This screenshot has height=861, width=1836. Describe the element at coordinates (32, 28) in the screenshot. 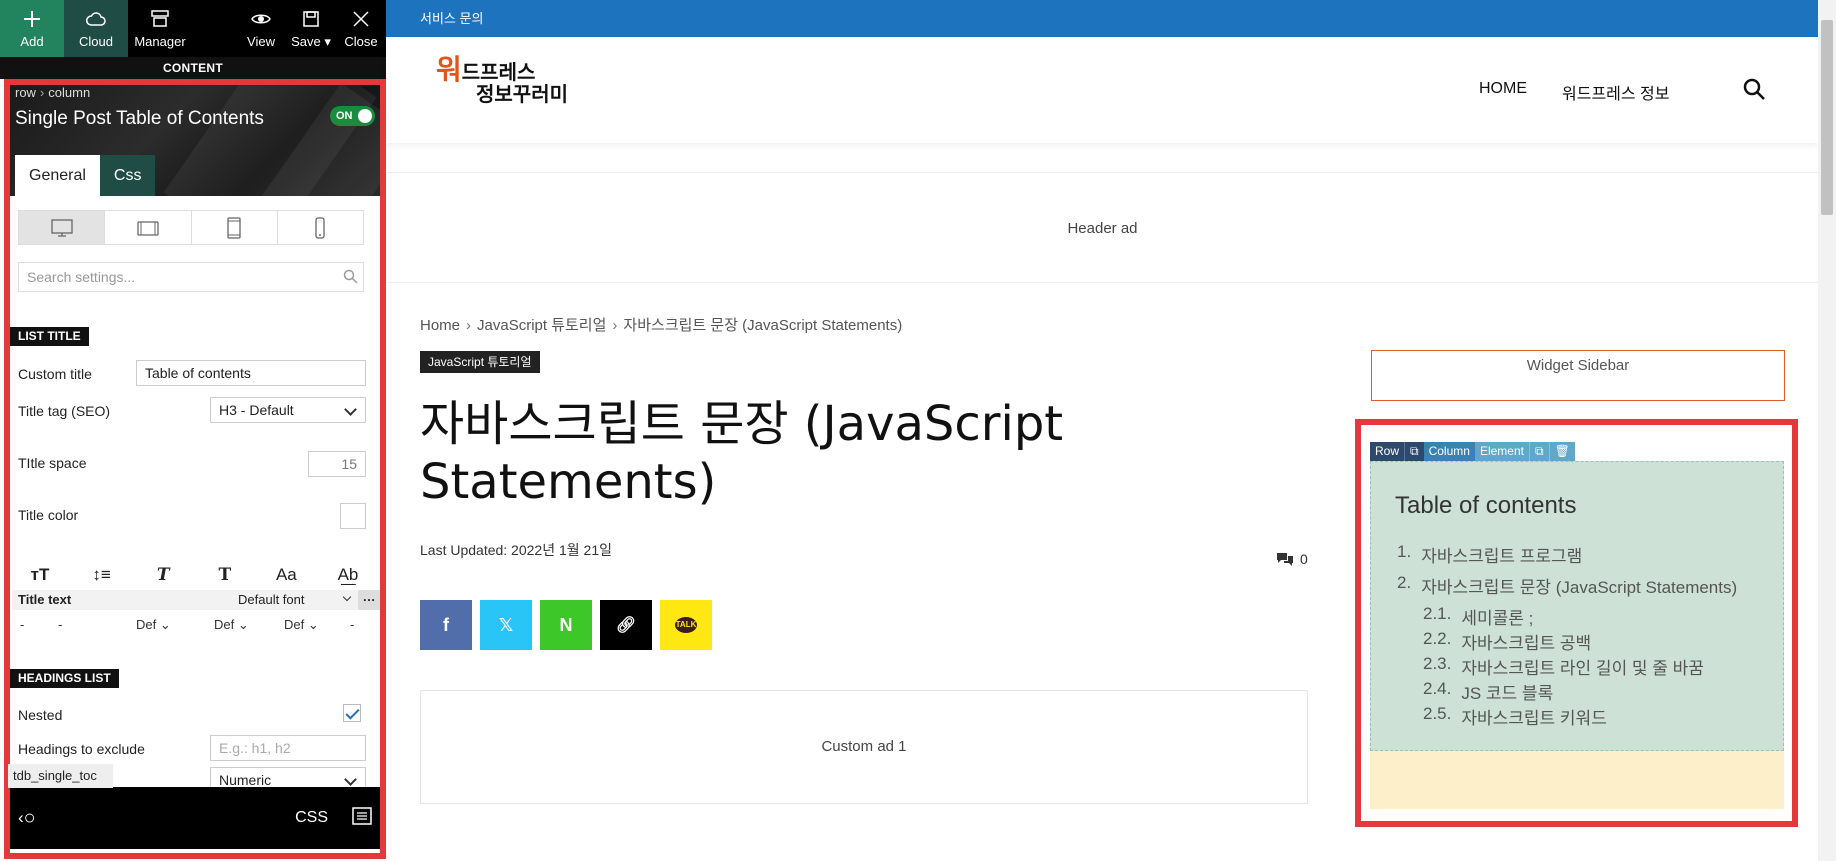

I see `add-button: Add` at that location.